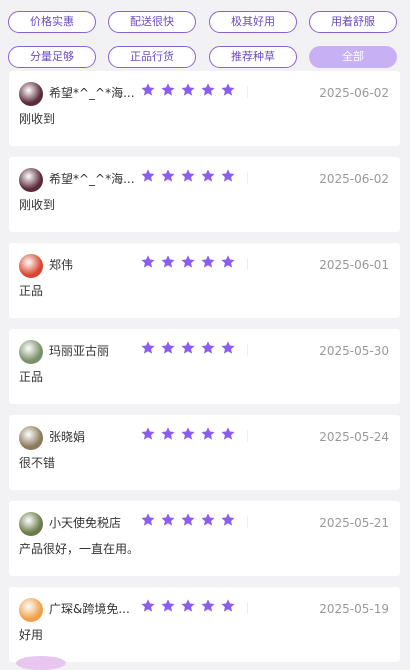  I want to click on review-text: 产品很好，一直在用。, so click(79, 549).